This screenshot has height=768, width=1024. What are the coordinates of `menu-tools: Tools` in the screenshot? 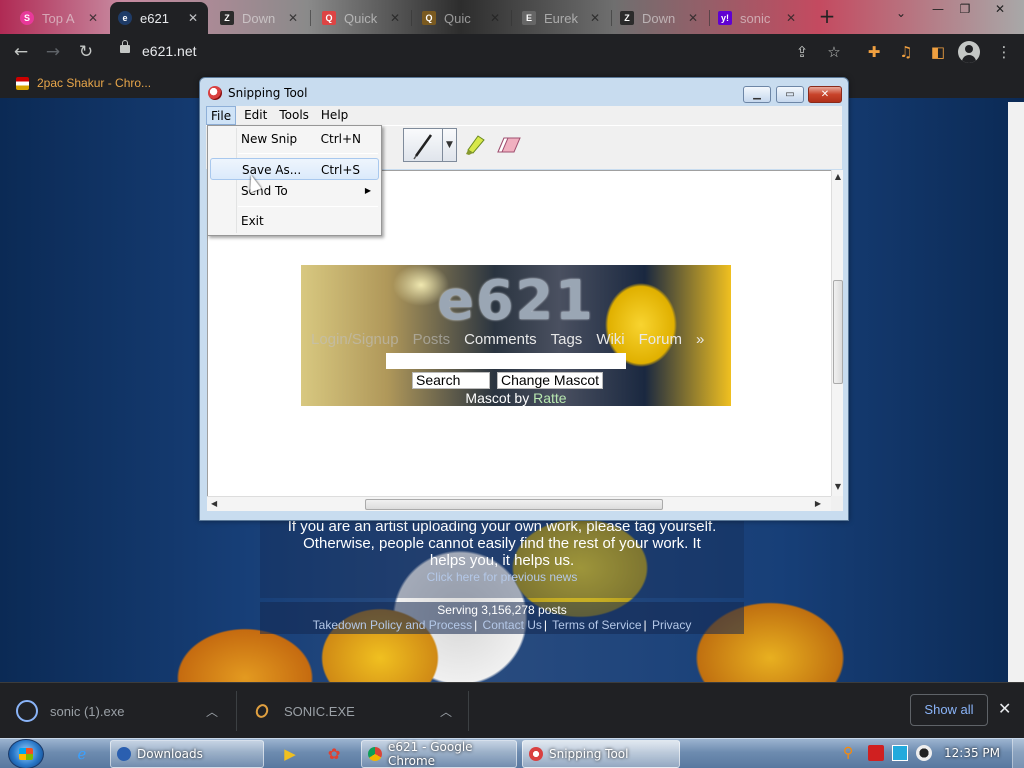 It's located at (294, 115).